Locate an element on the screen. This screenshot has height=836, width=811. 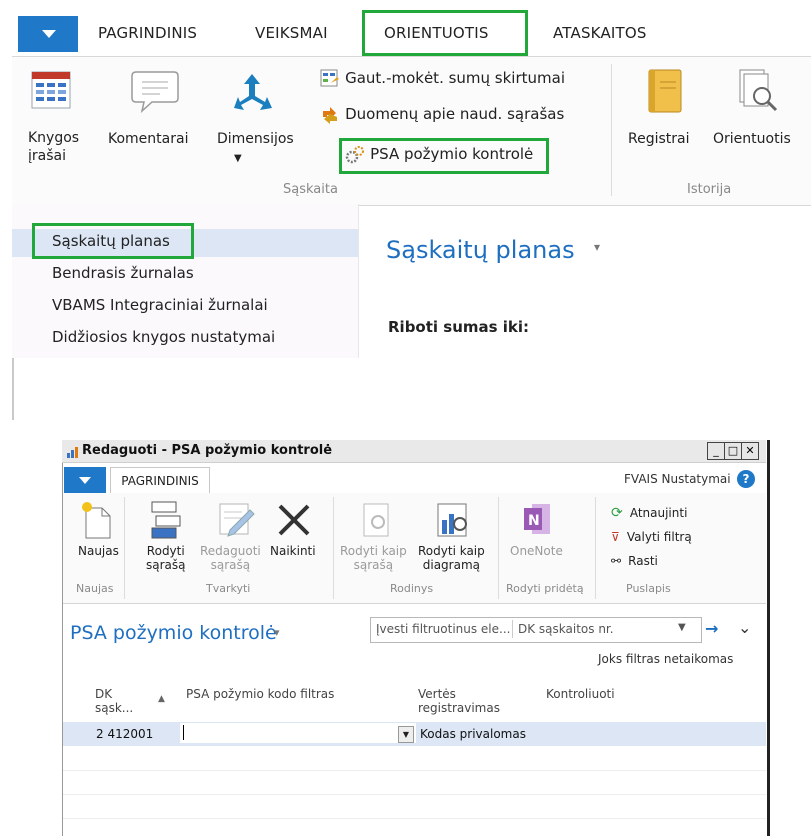
registers-button is located at coordinates (666, 93).